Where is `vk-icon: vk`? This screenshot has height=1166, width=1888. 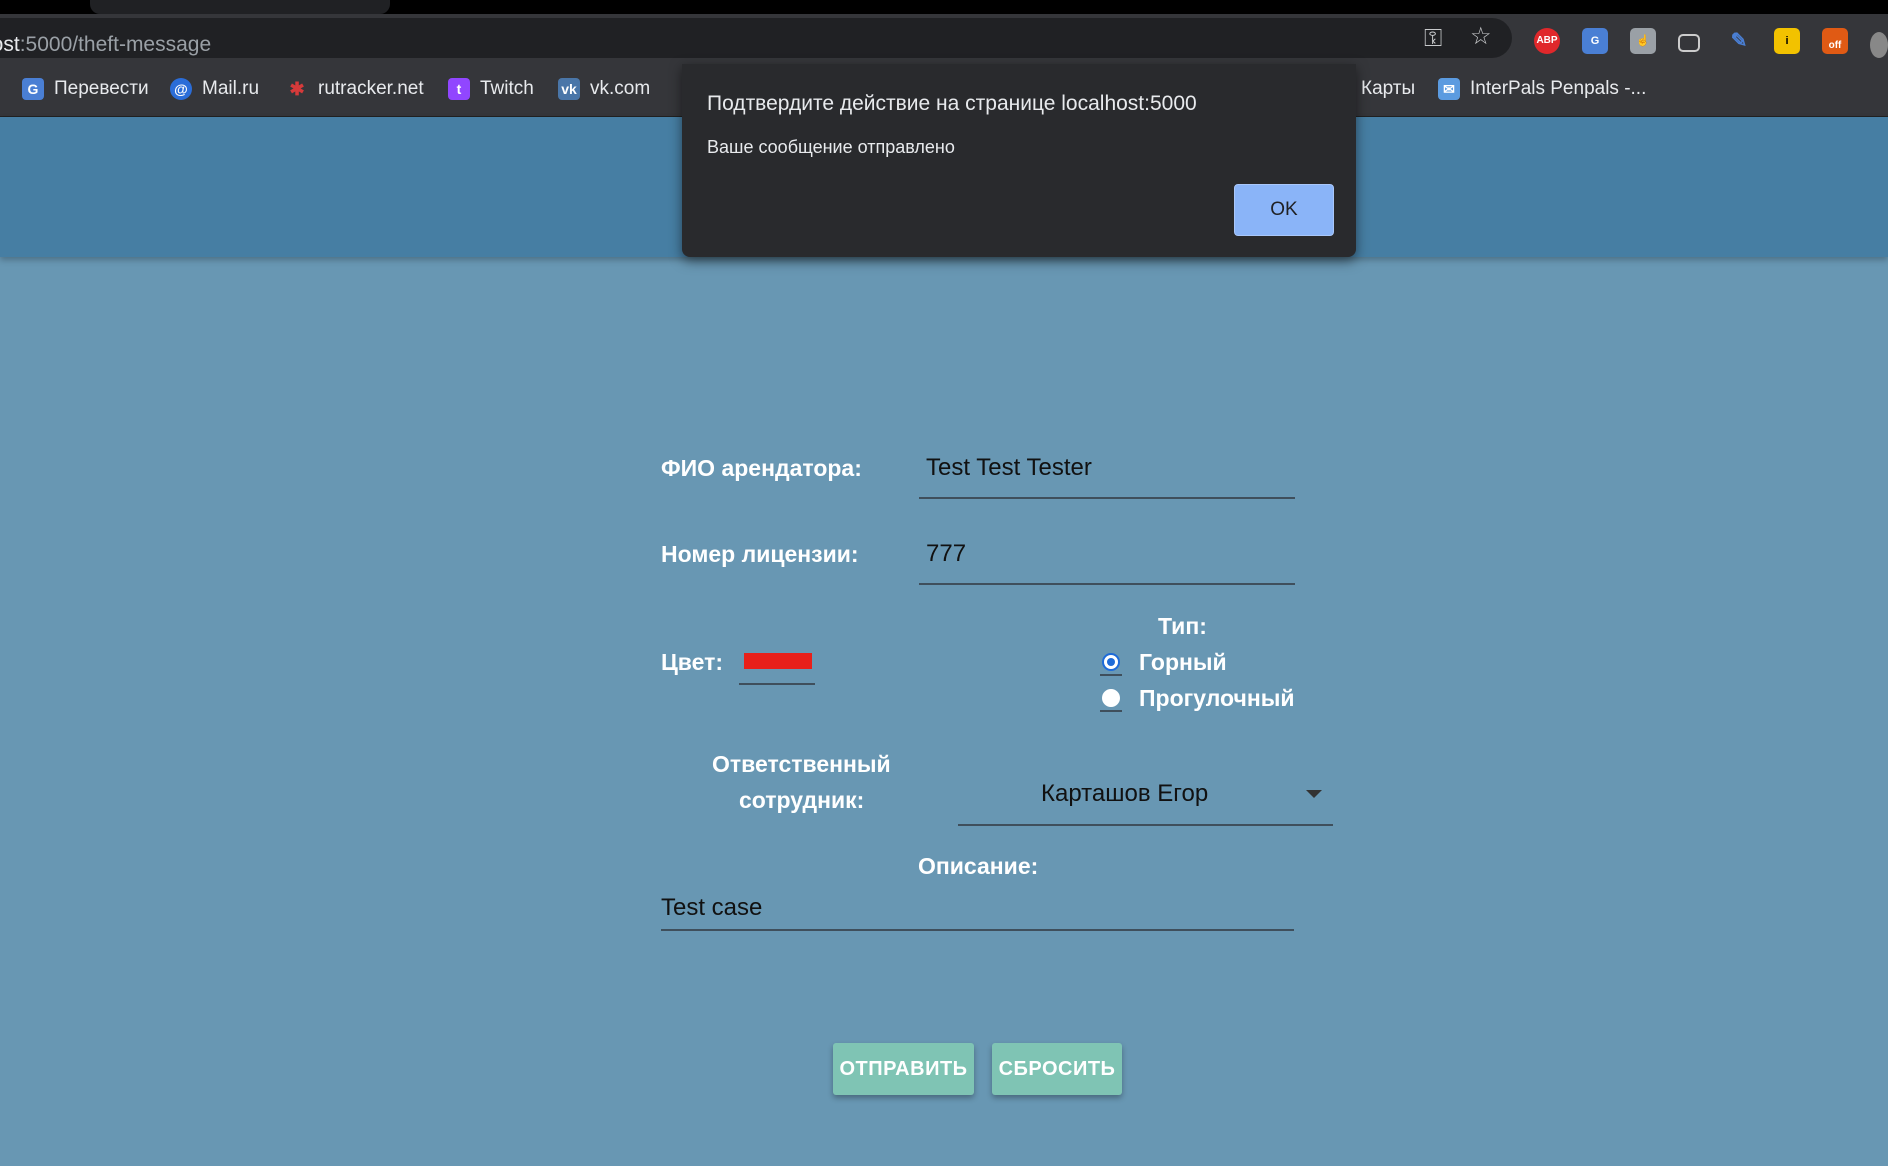 vk-icon: vk is located at coordinates (569, 88).